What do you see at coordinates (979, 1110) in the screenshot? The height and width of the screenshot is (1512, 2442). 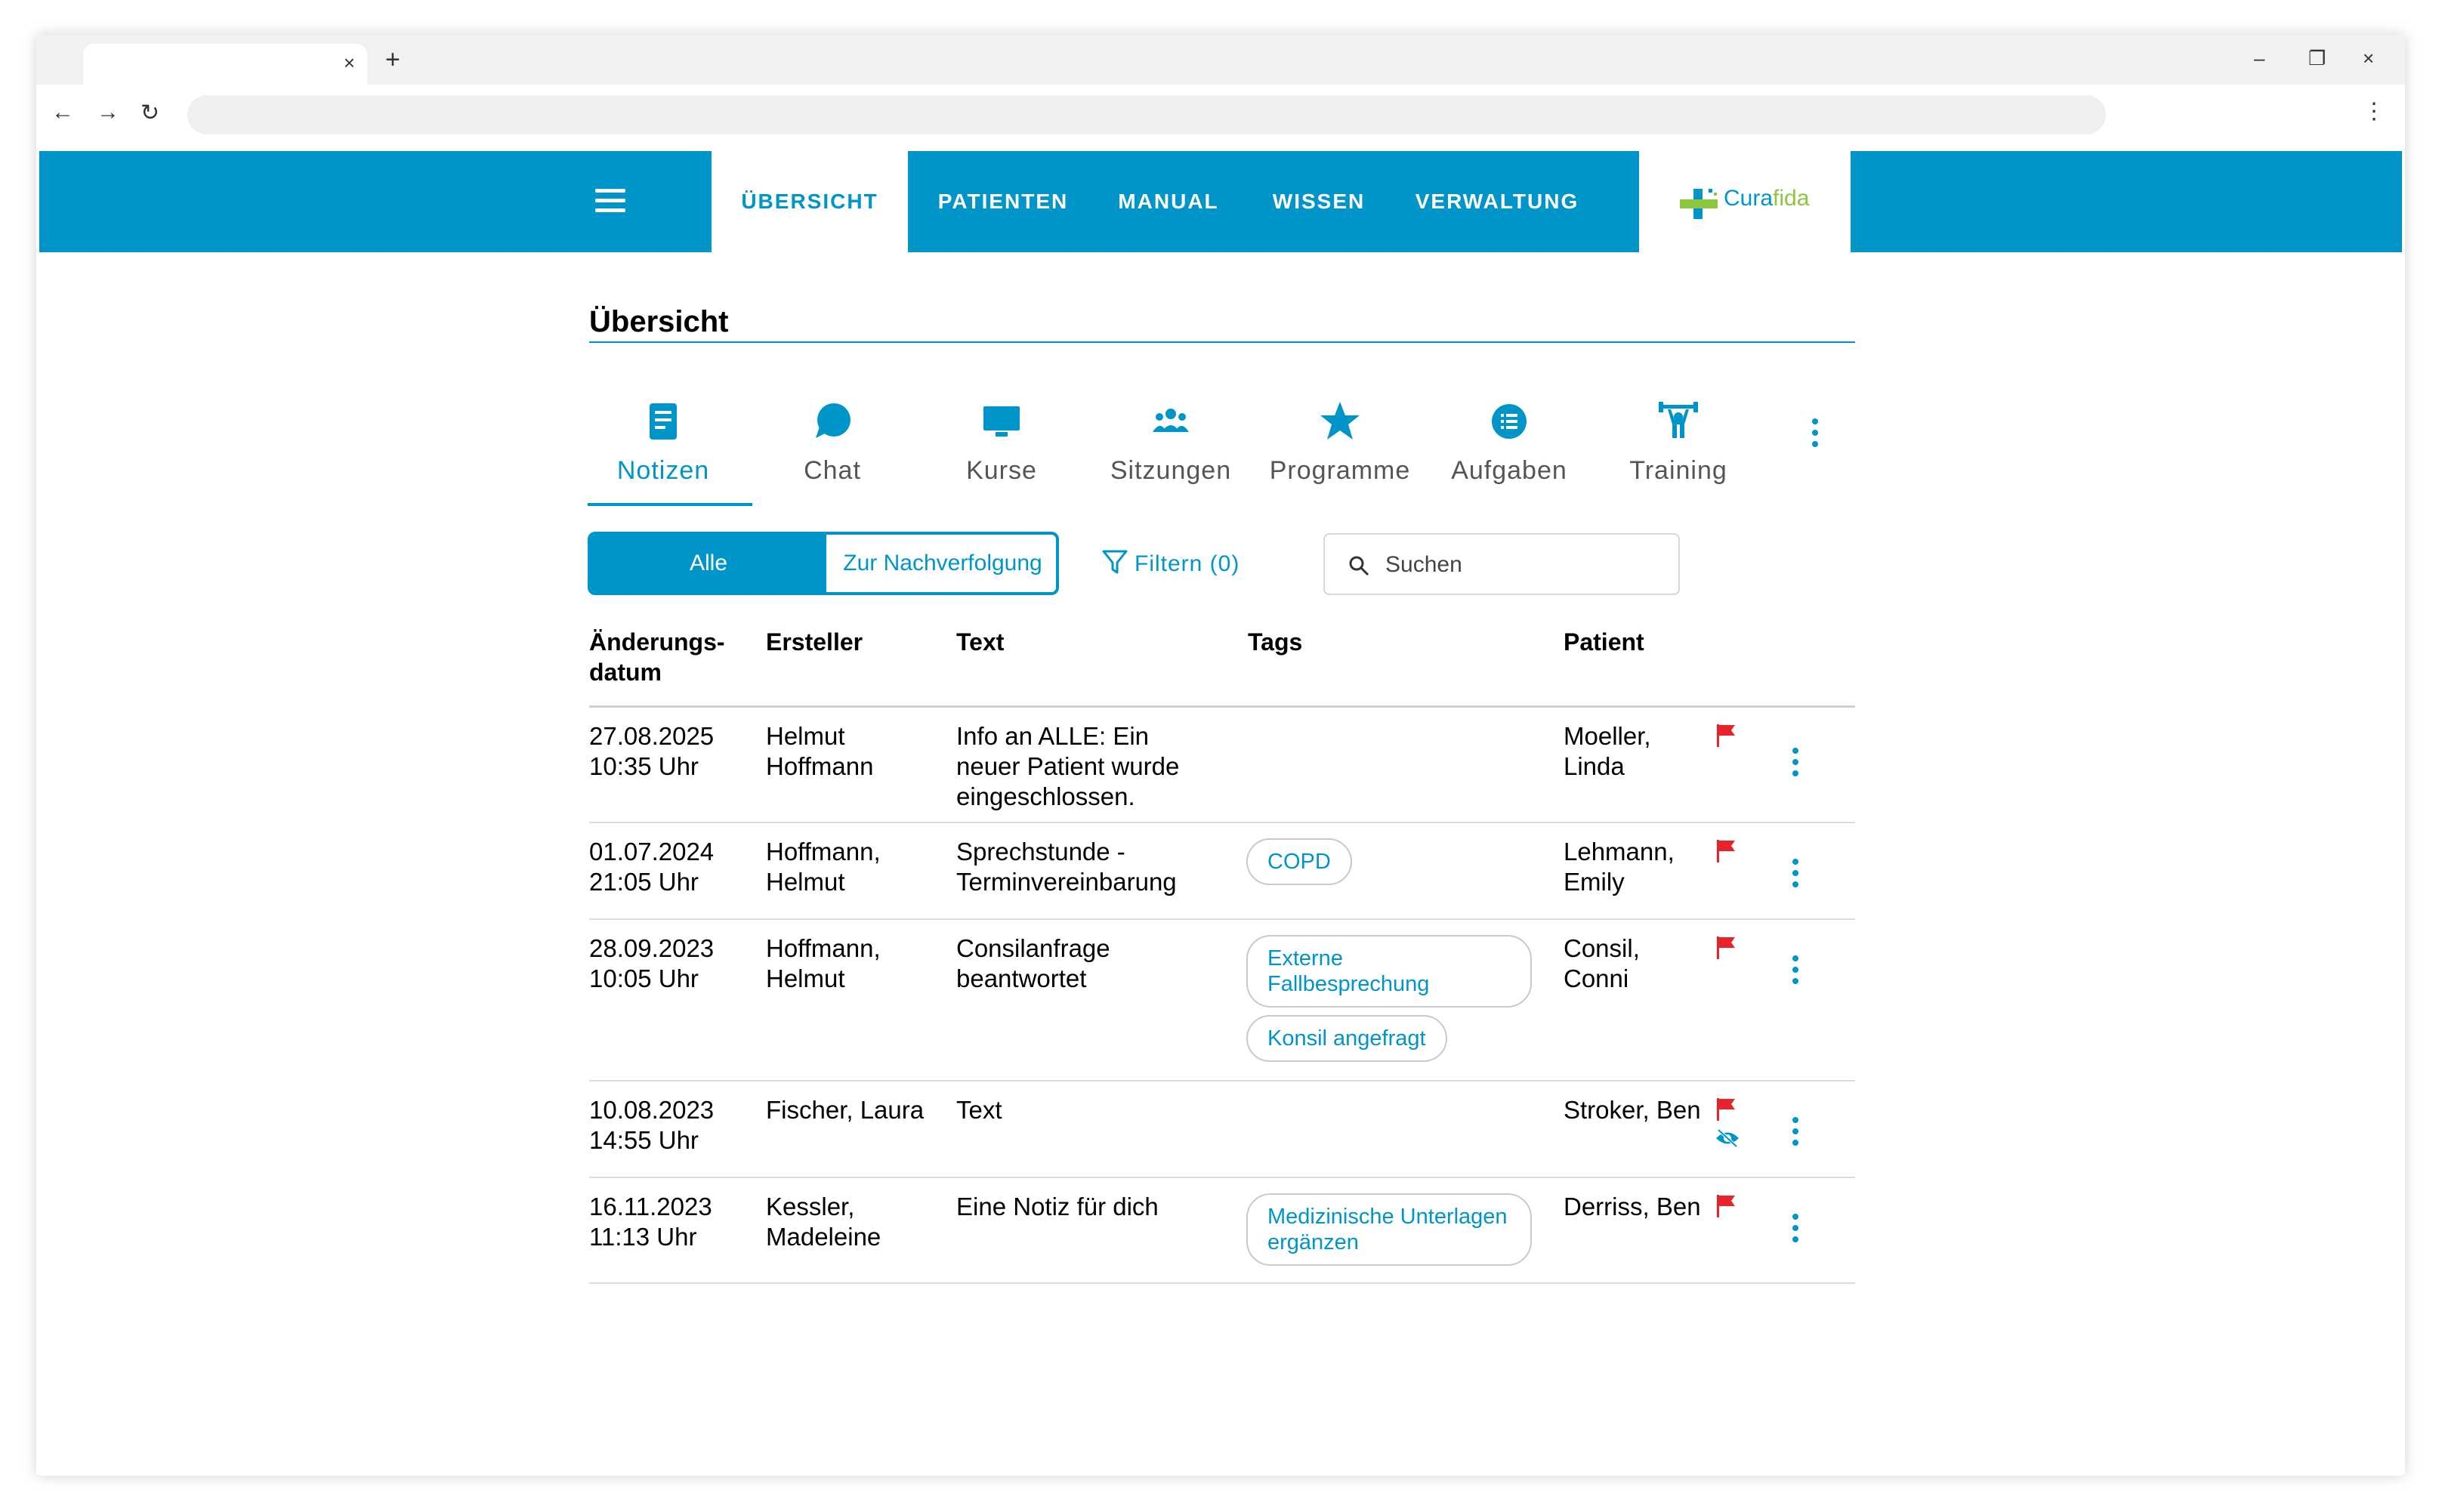 I see `row-text: Text` at bounding box center [979, 1110].